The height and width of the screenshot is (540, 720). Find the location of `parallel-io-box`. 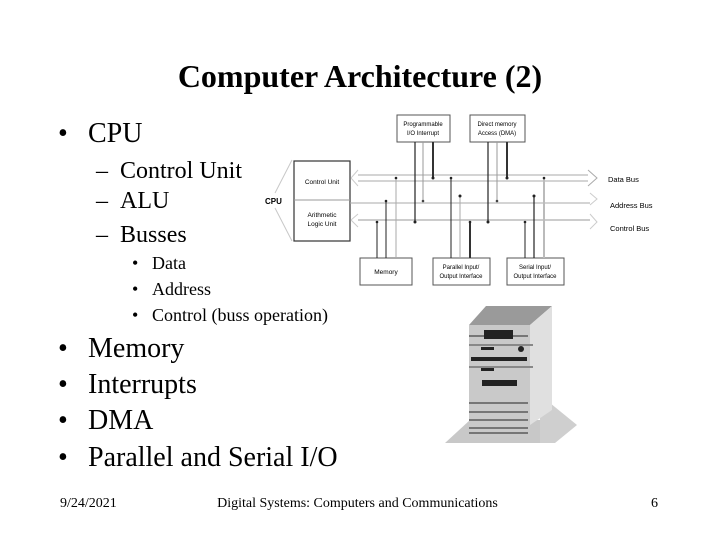

parallel-io-box is located at coordinates (461, 271).